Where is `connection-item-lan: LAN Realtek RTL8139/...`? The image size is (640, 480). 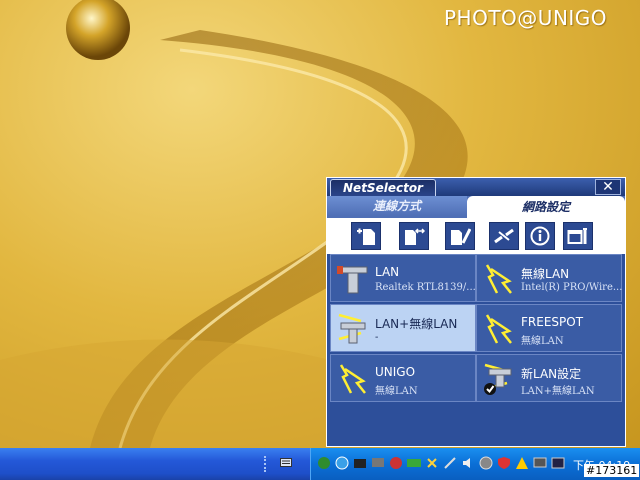
connection-item-lan: LAN Realtek RTL8139/... is located at coordinates (403, 278).